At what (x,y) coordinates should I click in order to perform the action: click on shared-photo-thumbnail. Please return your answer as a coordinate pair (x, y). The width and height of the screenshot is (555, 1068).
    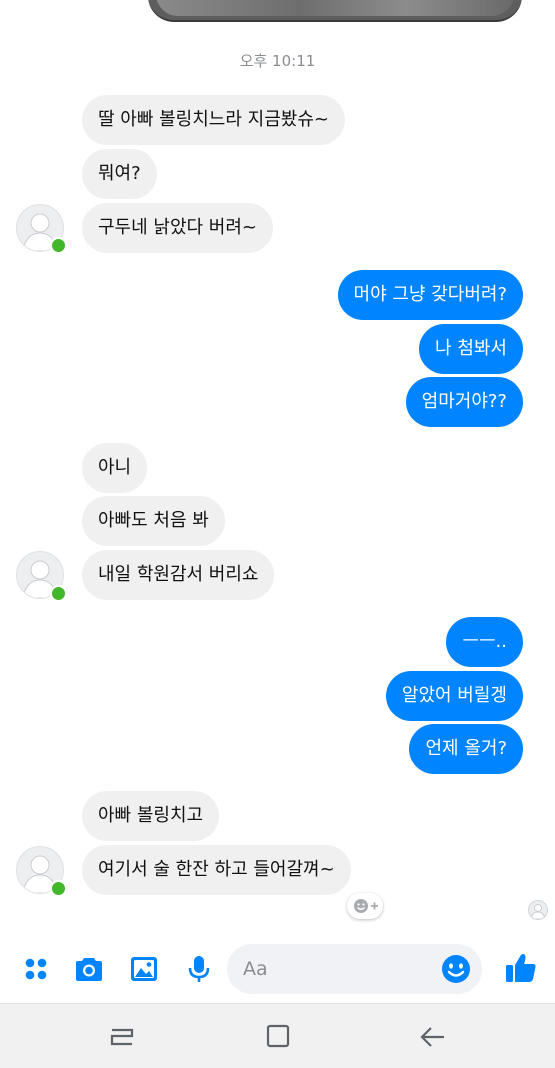
    Looking at the image, I should click on (335, 11).